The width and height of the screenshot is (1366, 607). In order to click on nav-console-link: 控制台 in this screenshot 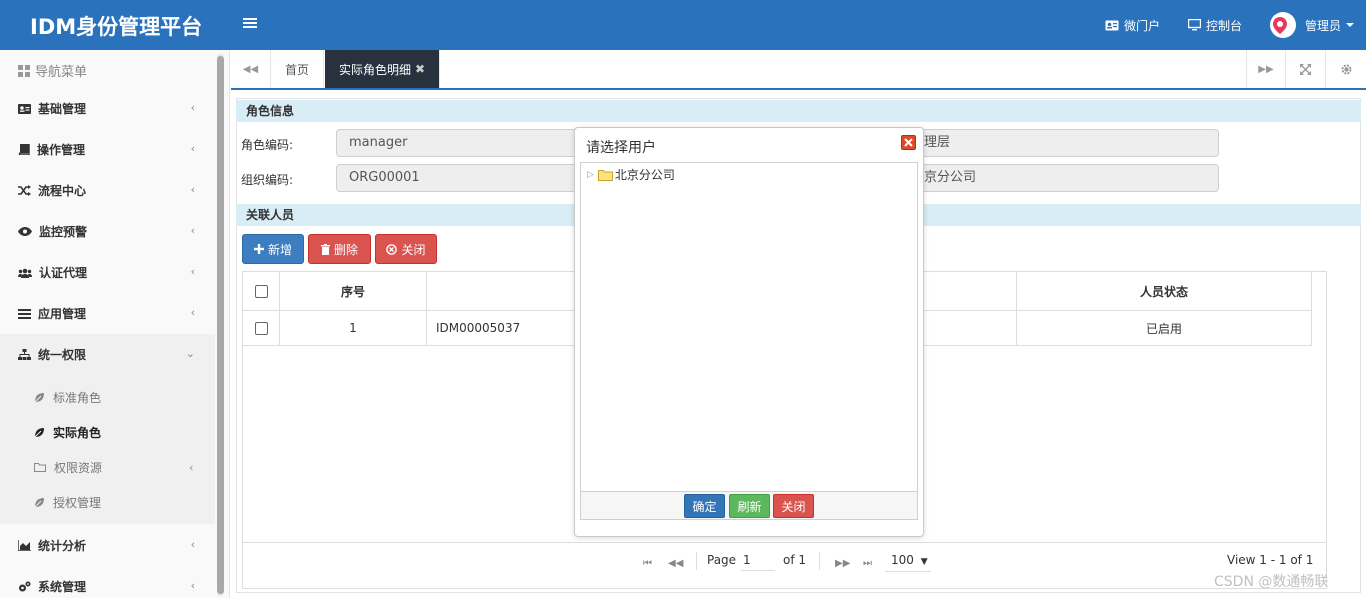, I will do `click(1214, 25)`.